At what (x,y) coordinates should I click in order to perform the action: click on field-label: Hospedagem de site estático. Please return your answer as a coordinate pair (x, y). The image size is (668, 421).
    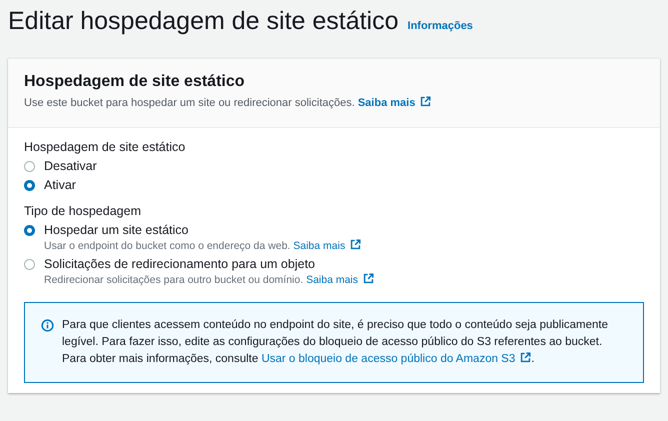
    Looking at the image, I should click on (105, 147).